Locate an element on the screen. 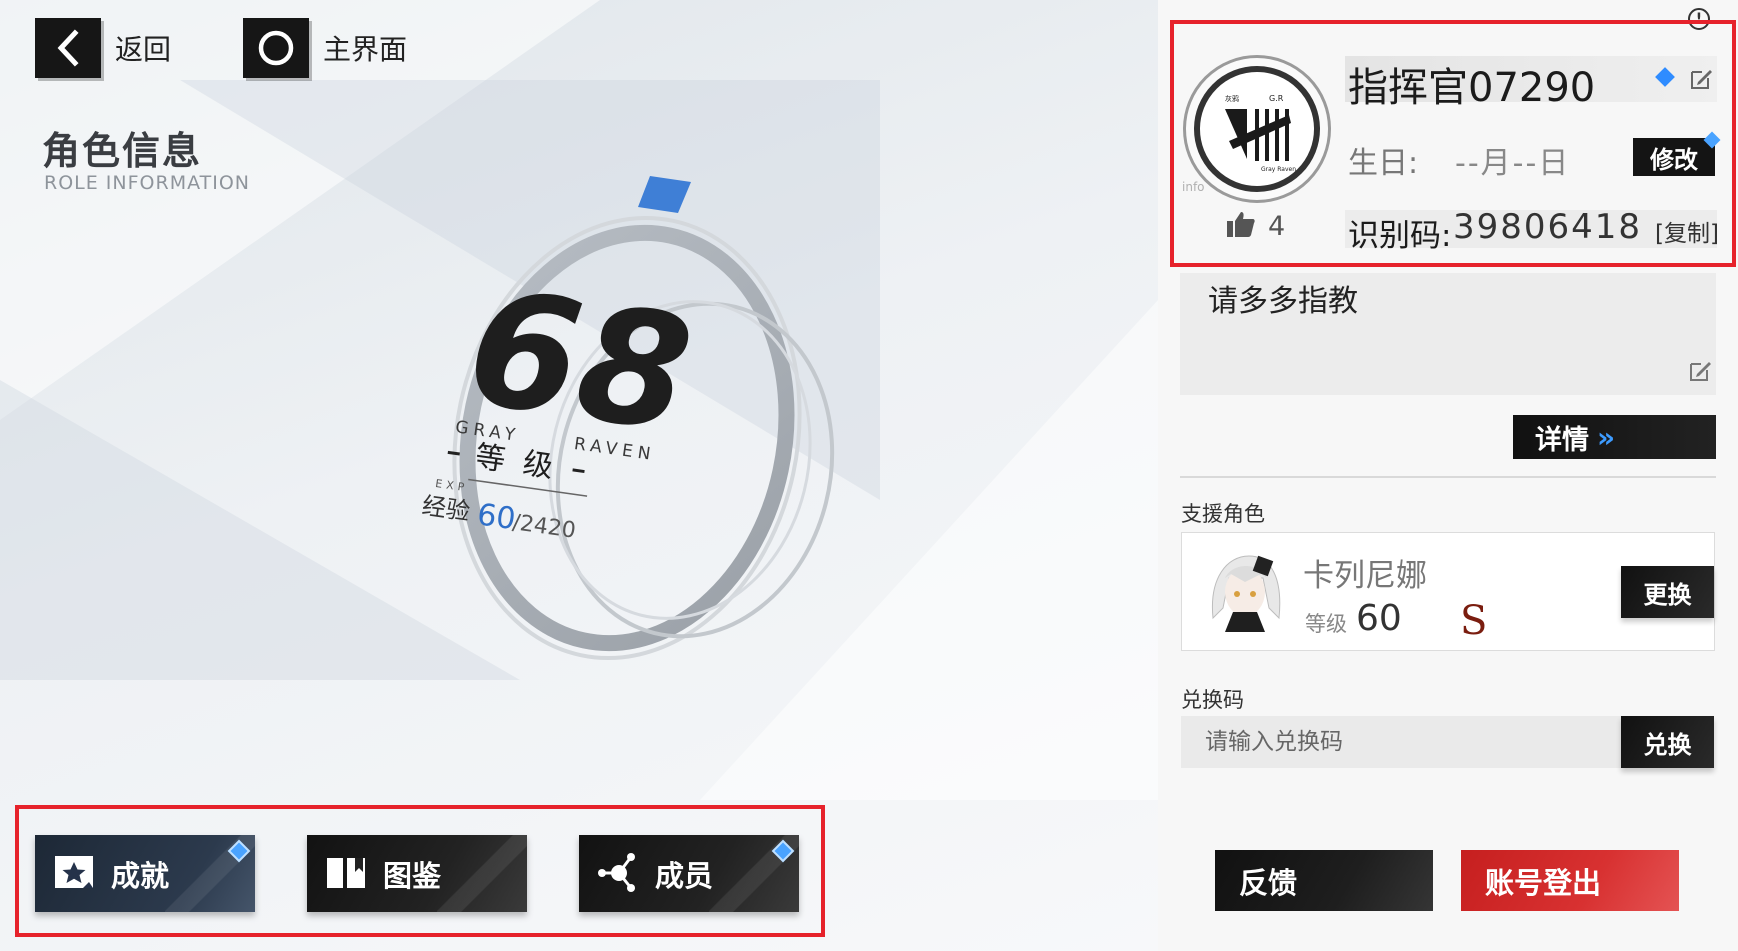  swap-character-button: 更换 is located at coordinates (1667, 592).